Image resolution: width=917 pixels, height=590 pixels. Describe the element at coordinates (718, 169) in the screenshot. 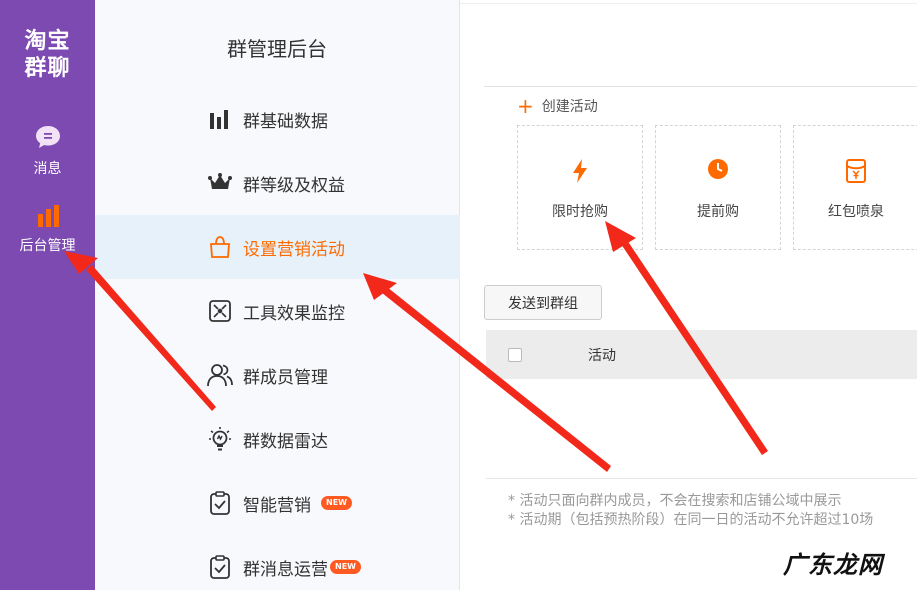

I see `clock-icon` at that location.